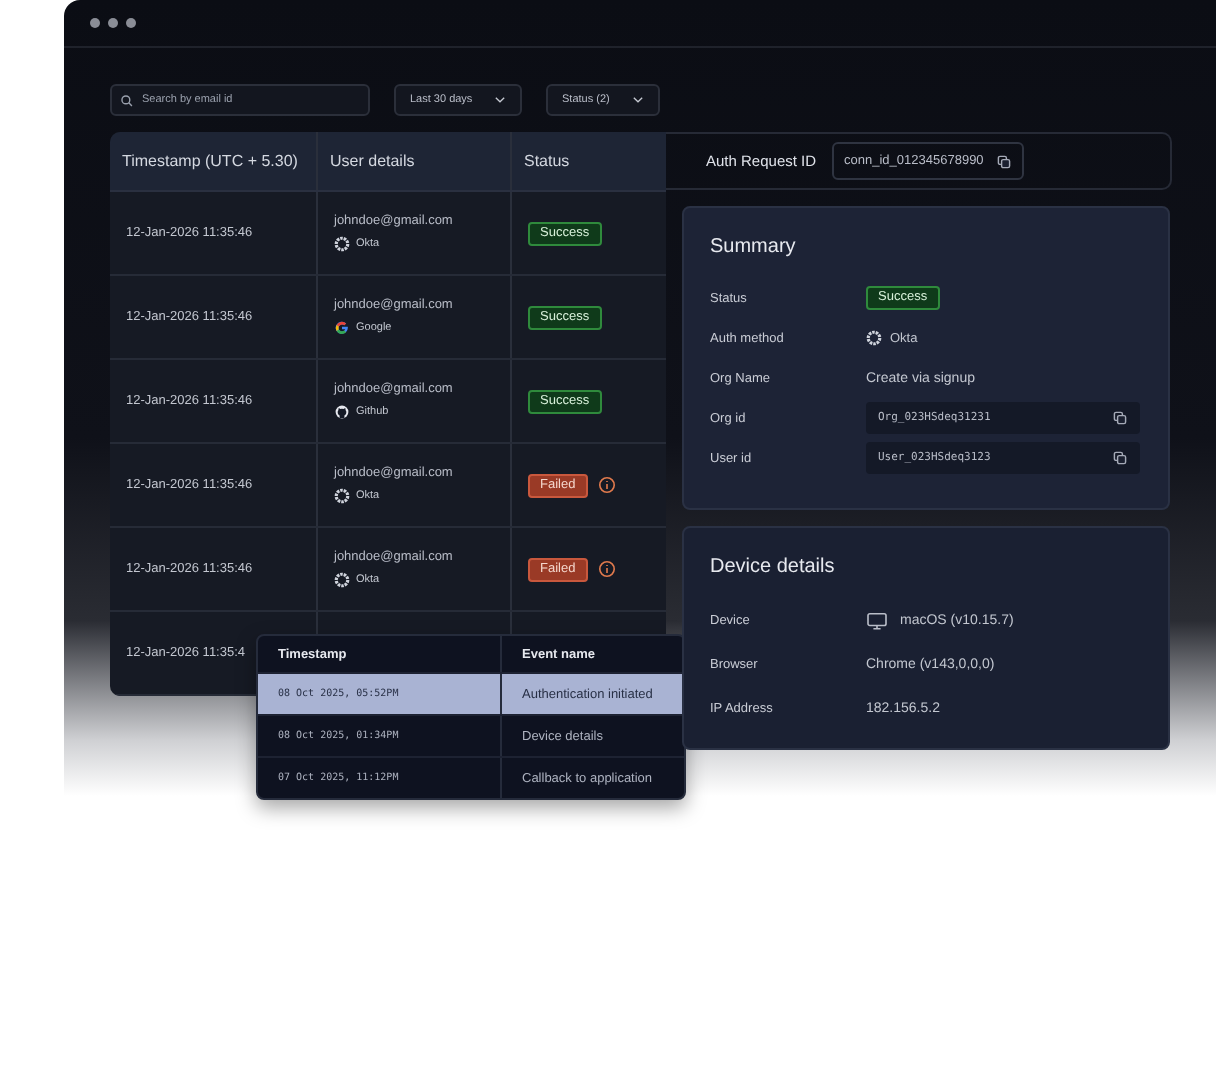  I want to click on card-title: Device details, so click(773, 567).